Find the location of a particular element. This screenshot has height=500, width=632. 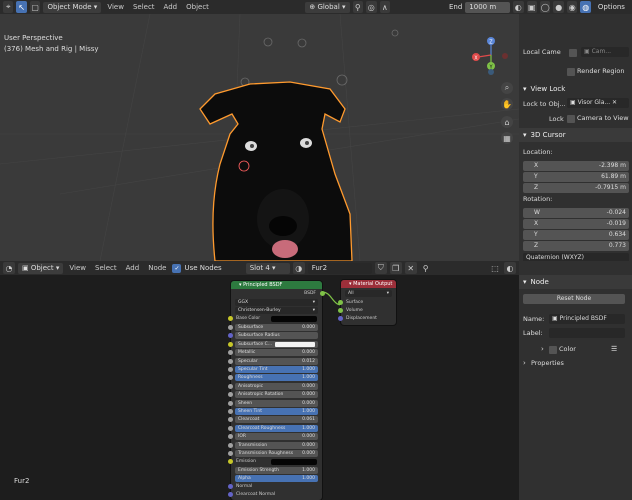

select-tool-icon: ↖ is located at coordinates (21, 7).